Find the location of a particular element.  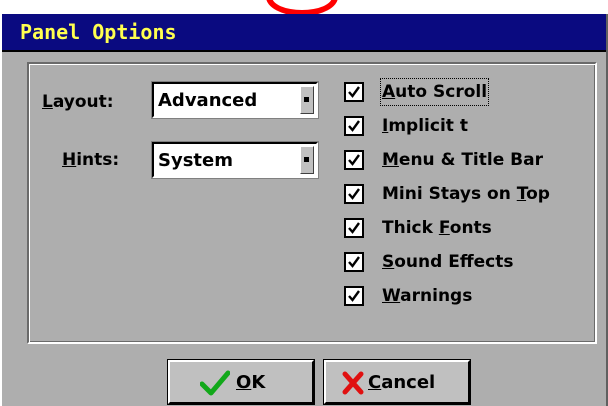

option-label: Mini Stays on Top is located at coordinates (466, 194).